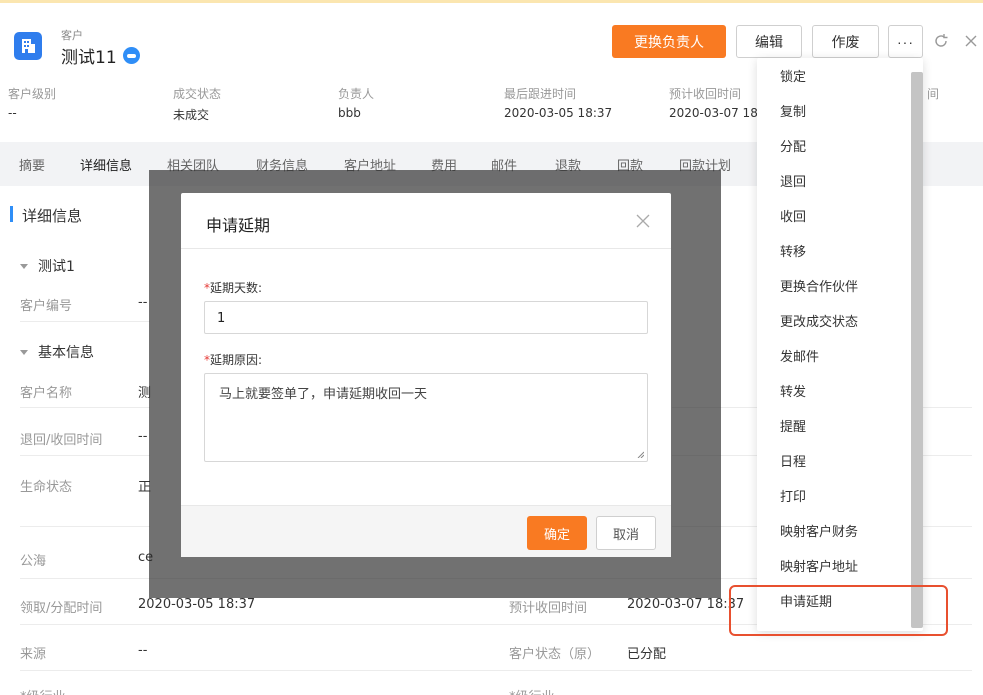 The width and height of the screenshot is (983, 695). What do you see at coordinates (32, 102) in the screenshot?
I see `summary-field: 客户级别 --` at bounding box center [32, 102].